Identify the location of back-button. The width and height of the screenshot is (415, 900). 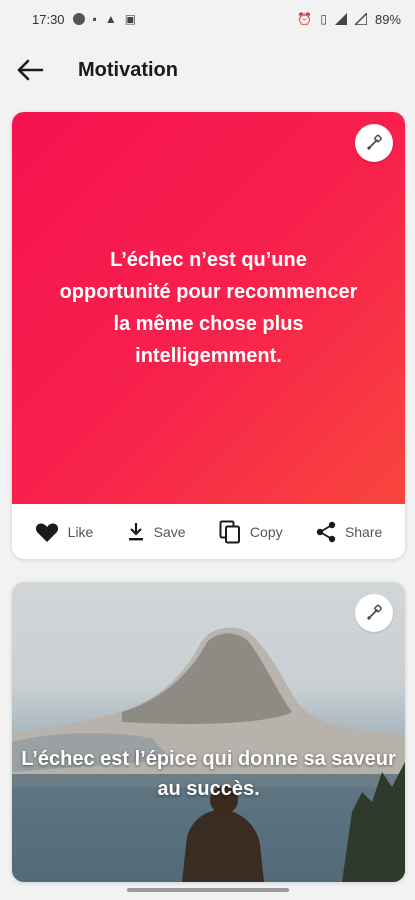
(30, 70).